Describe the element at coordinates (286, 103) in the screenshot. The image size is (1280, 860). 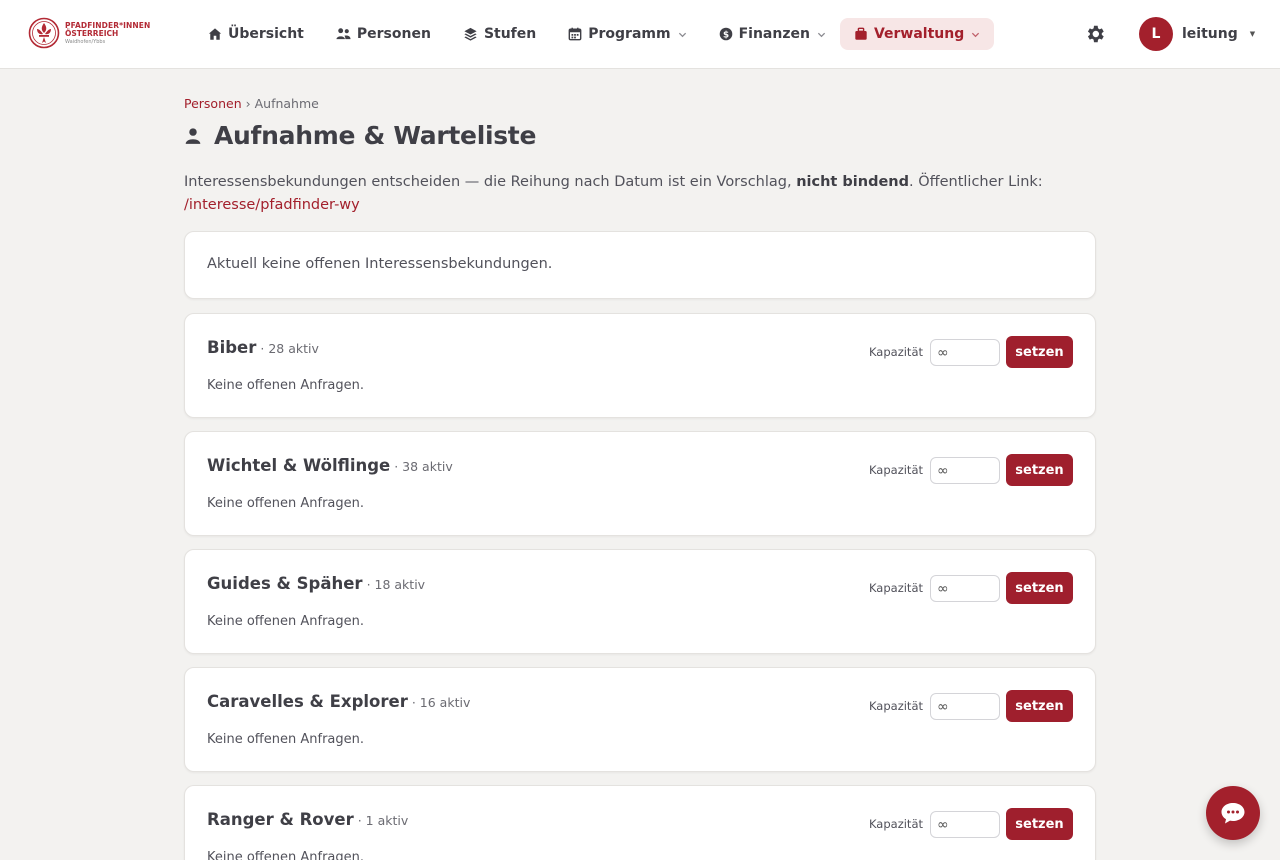
I see `breadcrumb-current: Aufnahme` at that location.